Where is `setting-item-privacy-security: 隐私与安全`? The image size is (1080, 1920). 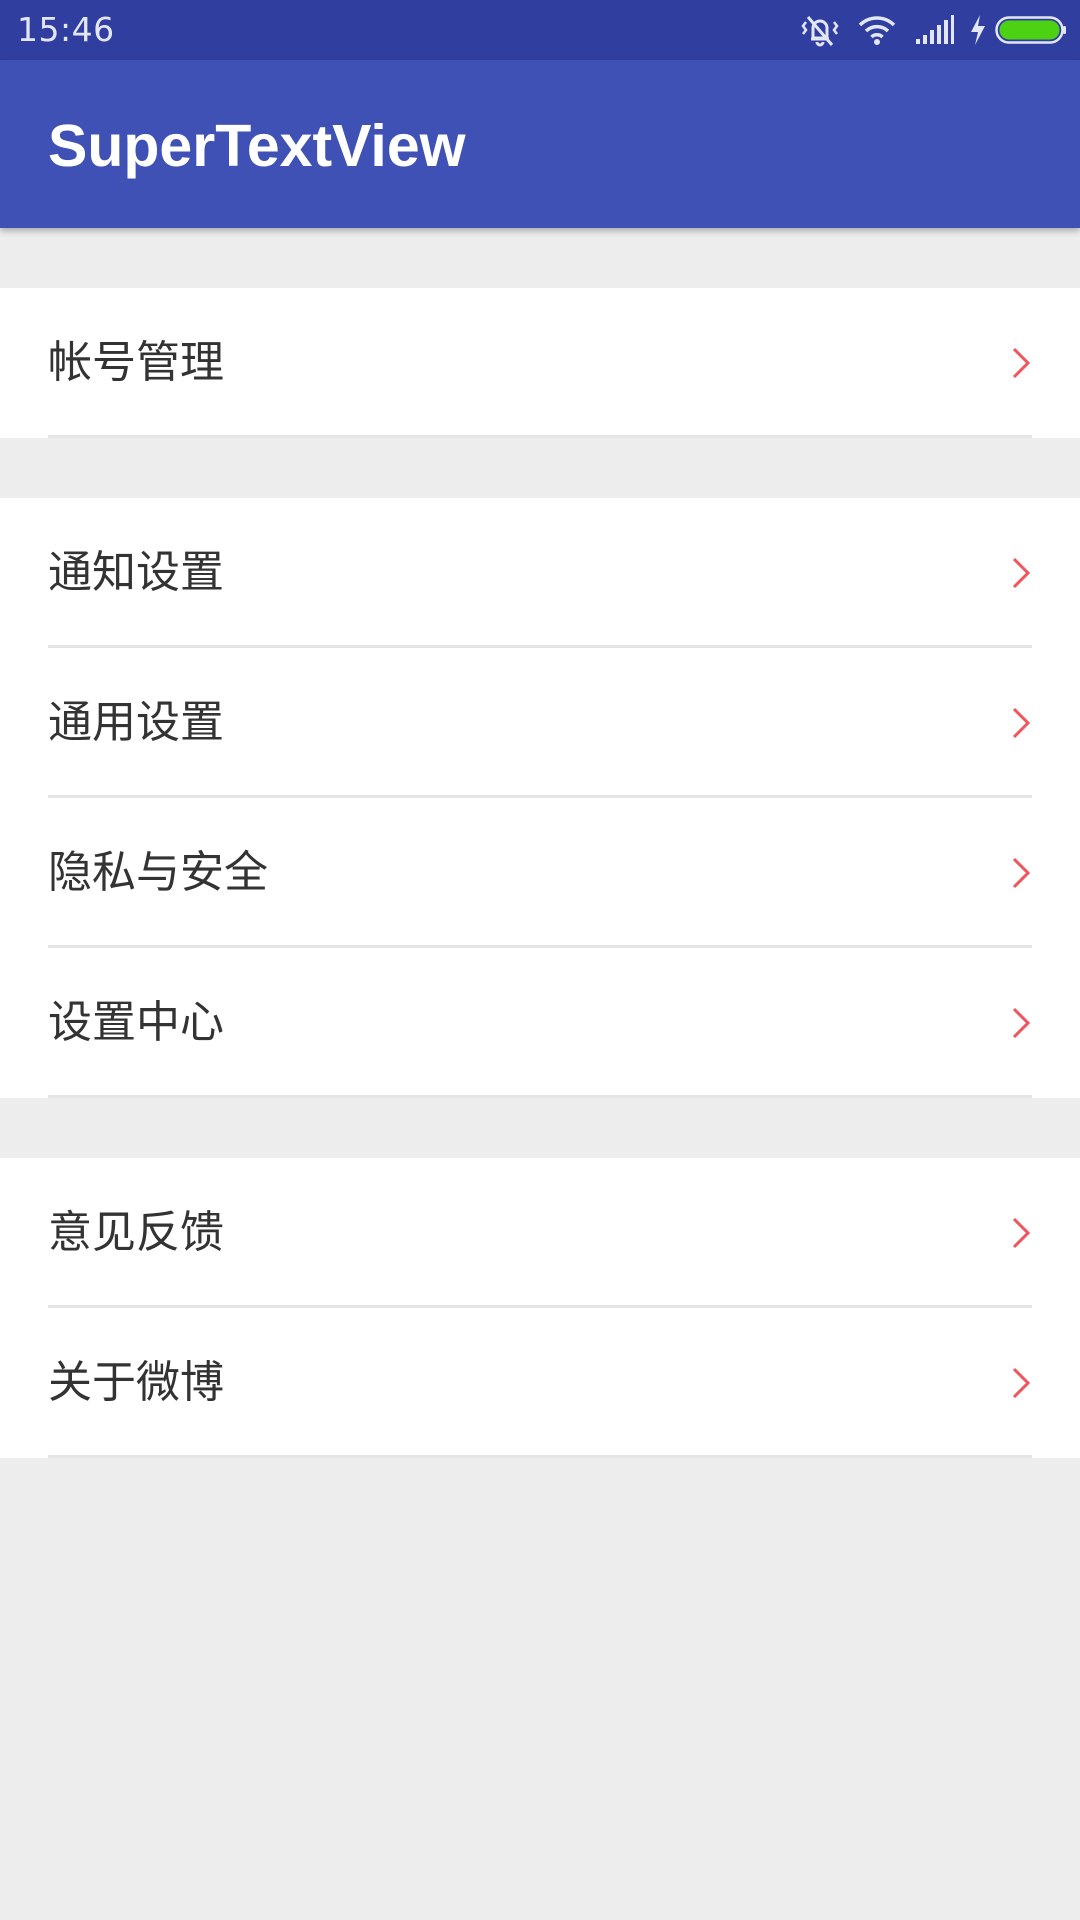
setting-item-privacy-security: 隐私与安全 is located at coordinates (540, 873).